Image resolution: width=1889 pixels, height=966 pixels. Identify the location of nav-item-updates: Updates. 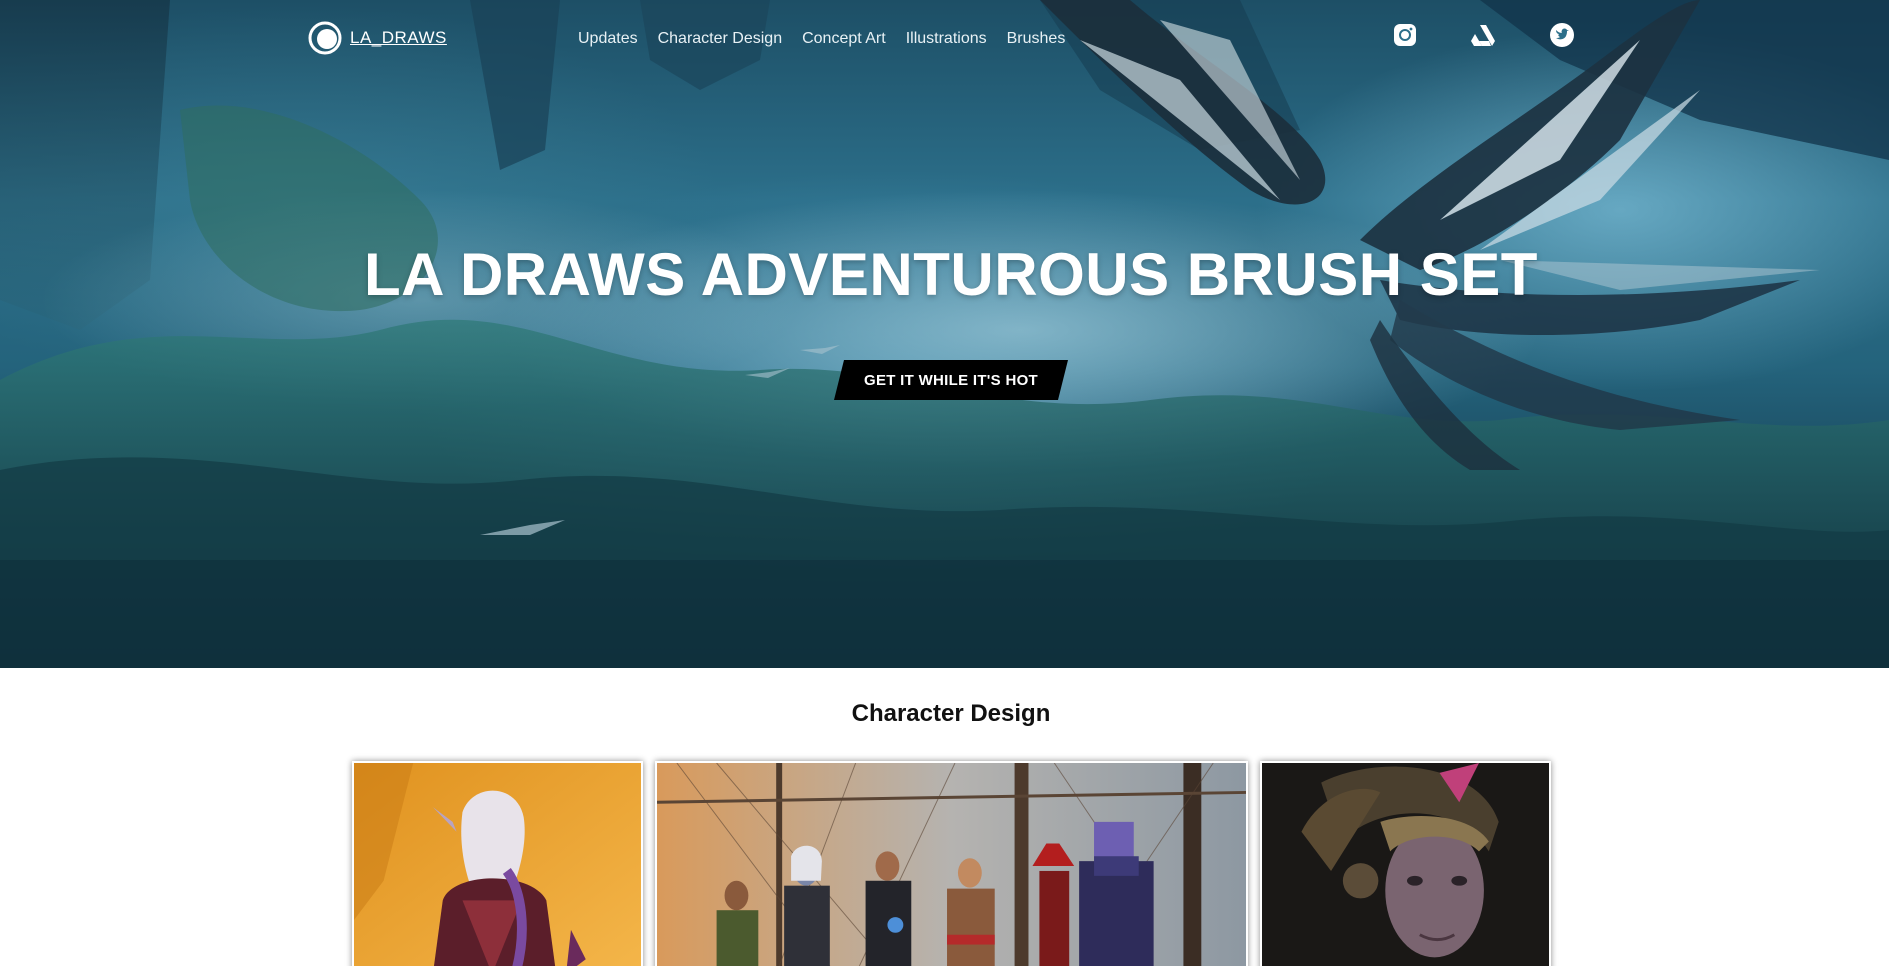
(608, 39).